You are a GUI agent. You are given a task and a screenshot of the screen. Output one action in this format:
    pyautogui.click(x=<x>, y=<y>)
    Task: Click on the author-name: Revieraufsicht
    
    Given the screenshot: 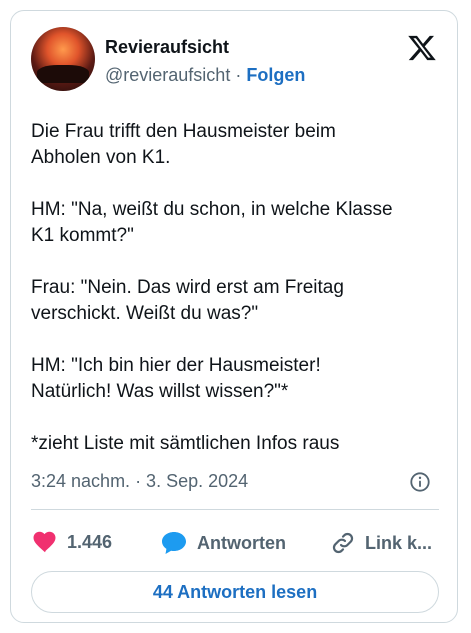 What is the action you would take?
    pyautogui.click(x=167, y=47)
    